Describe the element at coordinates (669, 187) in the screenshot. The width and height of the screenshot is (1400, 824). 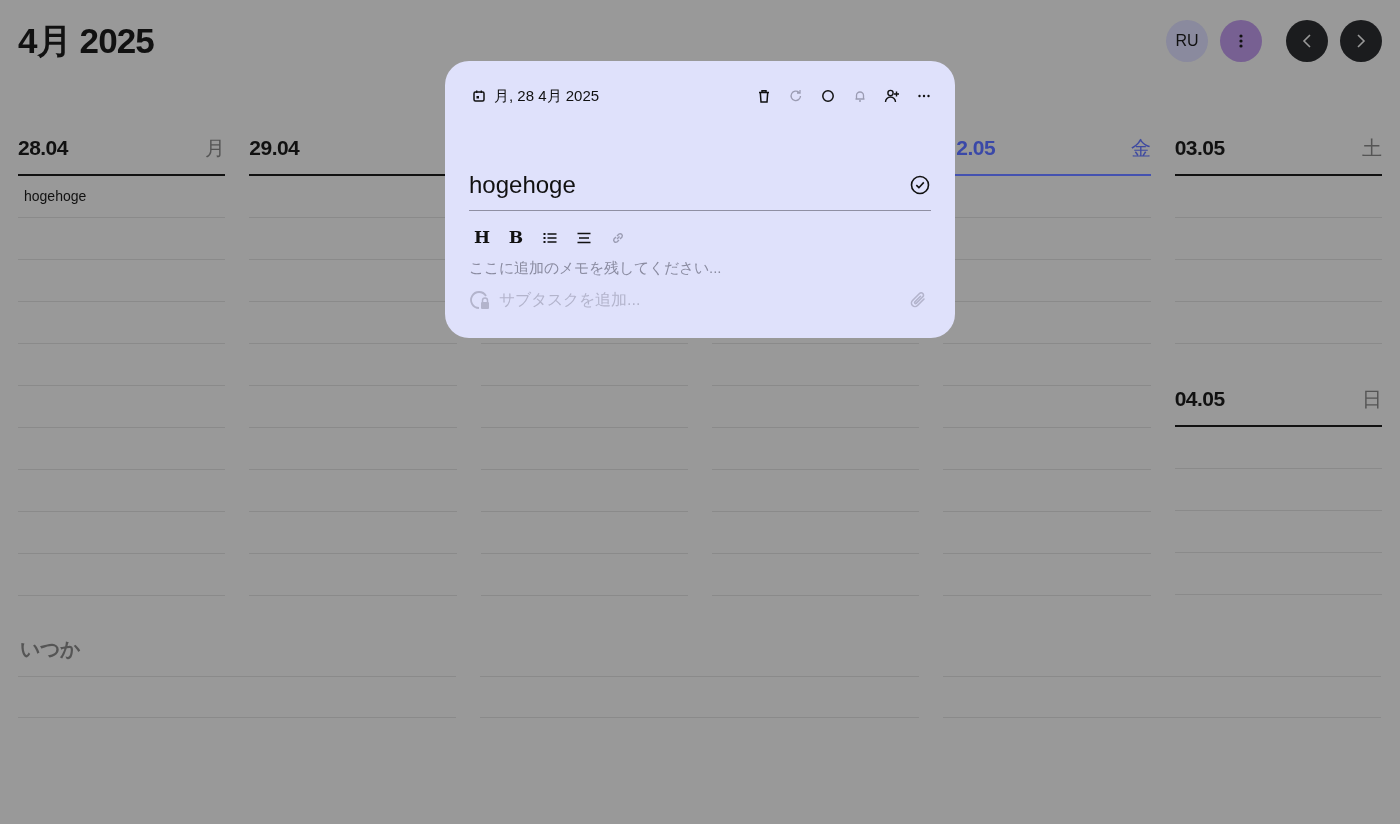
I see `task-title-field: hogehoge` at that location.